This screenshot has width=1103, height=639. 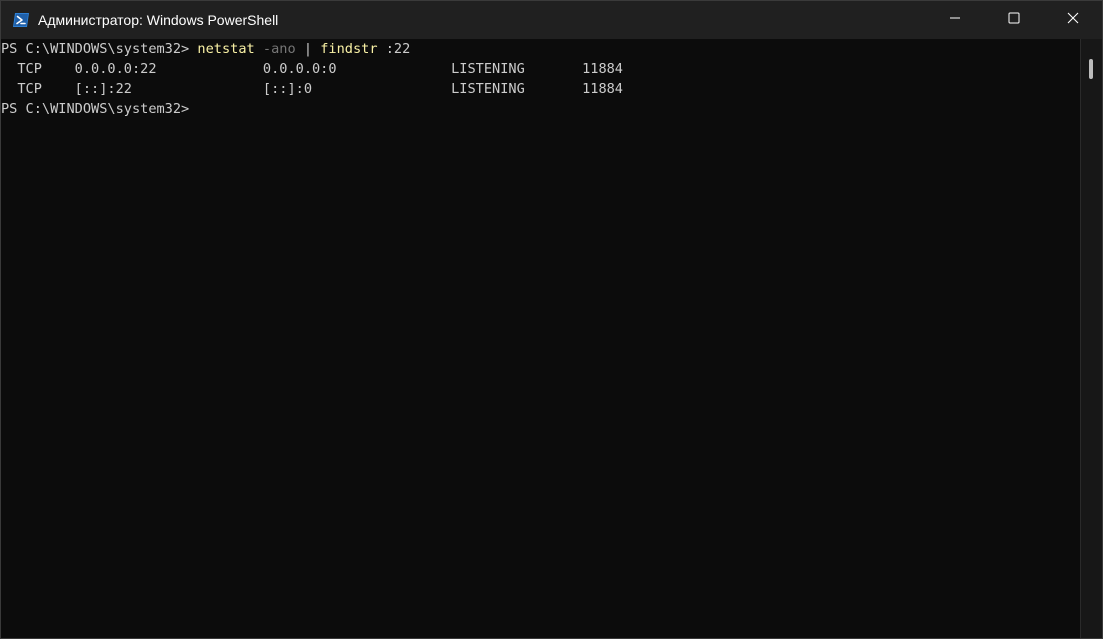 What do you see at coordinates (226, 49) in the screenshot?
I see `command-name: netstat` at bounding box center [226, 49].